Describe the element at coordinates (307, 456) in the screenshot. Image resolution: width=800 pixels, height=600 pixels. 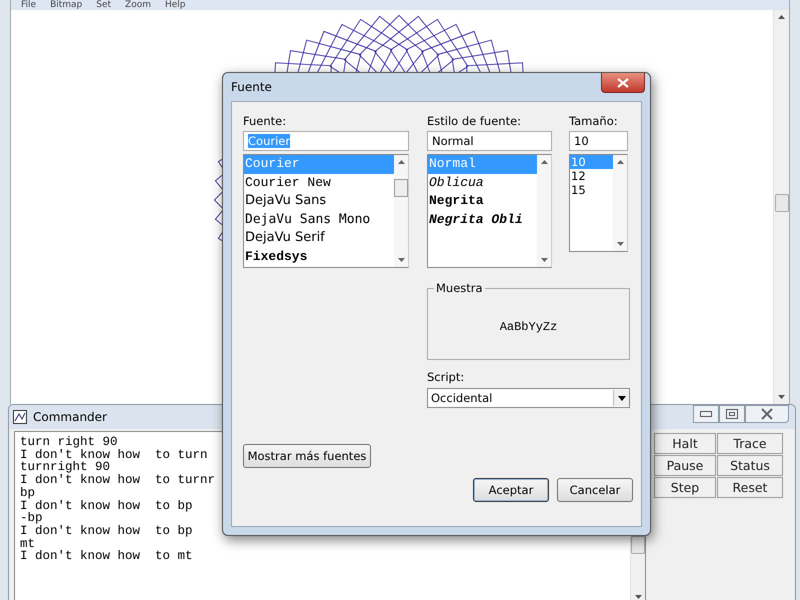
I see `show-more-fonts-button: Mostrar más fuentes` at that location.